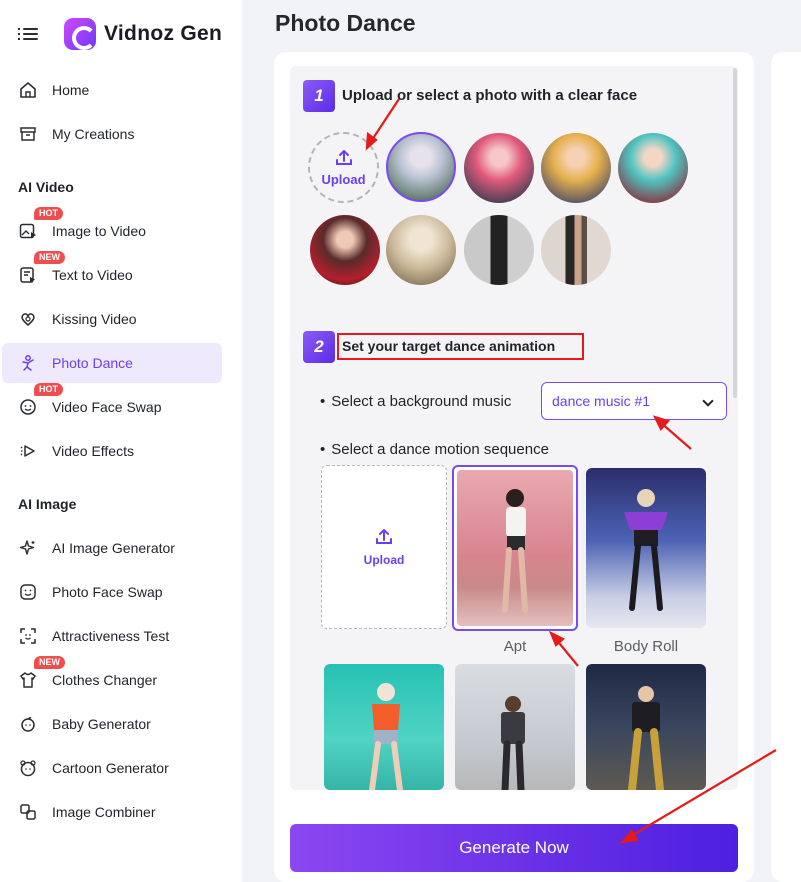 This screenshot has height=882, width=801. Describe the element at coordinates (786, 467) in the screenshot. I see `preview-panel` at that location.